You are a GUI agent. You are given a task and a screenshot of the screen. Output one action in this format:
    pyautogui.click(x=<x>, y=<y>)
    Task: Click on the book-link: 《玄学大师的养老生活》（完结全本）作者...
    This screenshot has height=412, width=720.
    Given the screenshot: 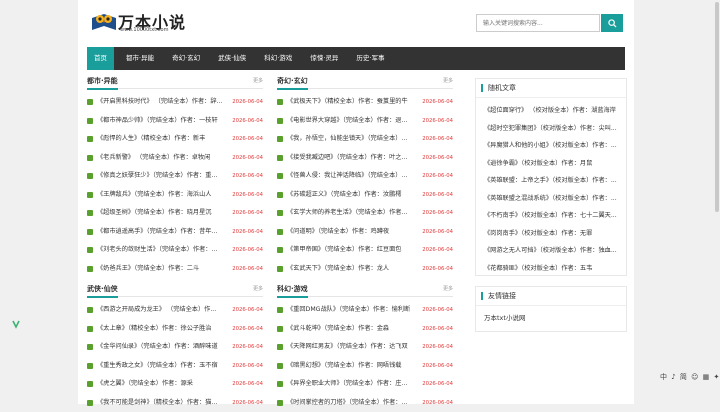 What is the action you would take?
    pyautogui.click(x=358, y=213)
    